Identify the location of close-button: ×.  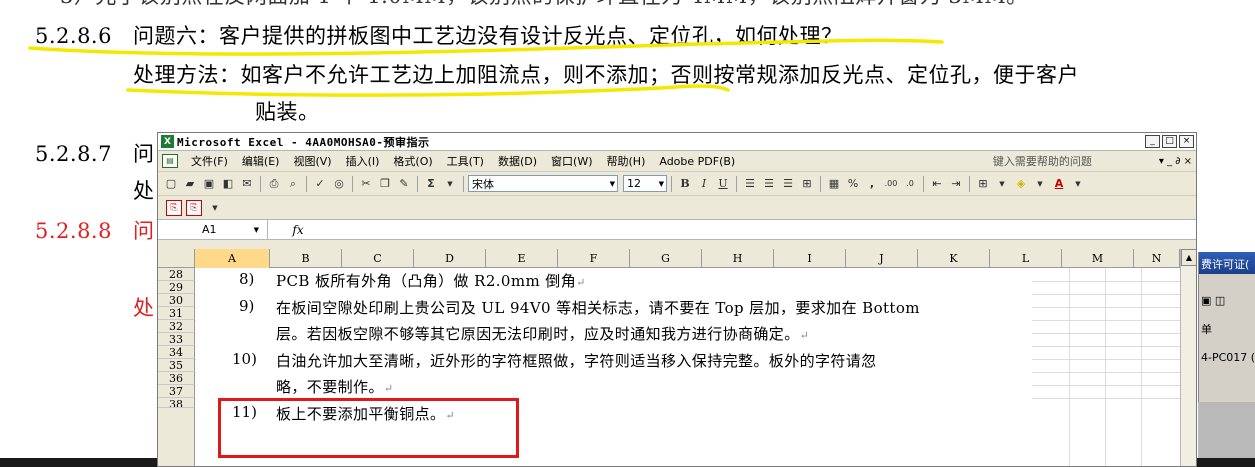
(1186, 141).